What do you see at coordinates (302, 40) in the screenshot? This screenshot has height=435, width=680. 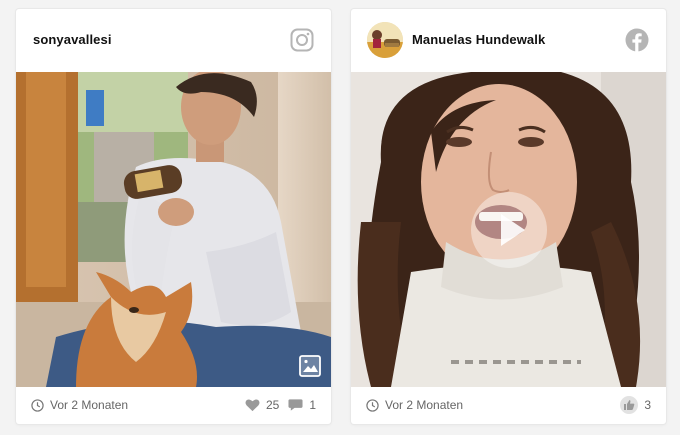 I see `instagram-icon` at bounding box center [302, 40].